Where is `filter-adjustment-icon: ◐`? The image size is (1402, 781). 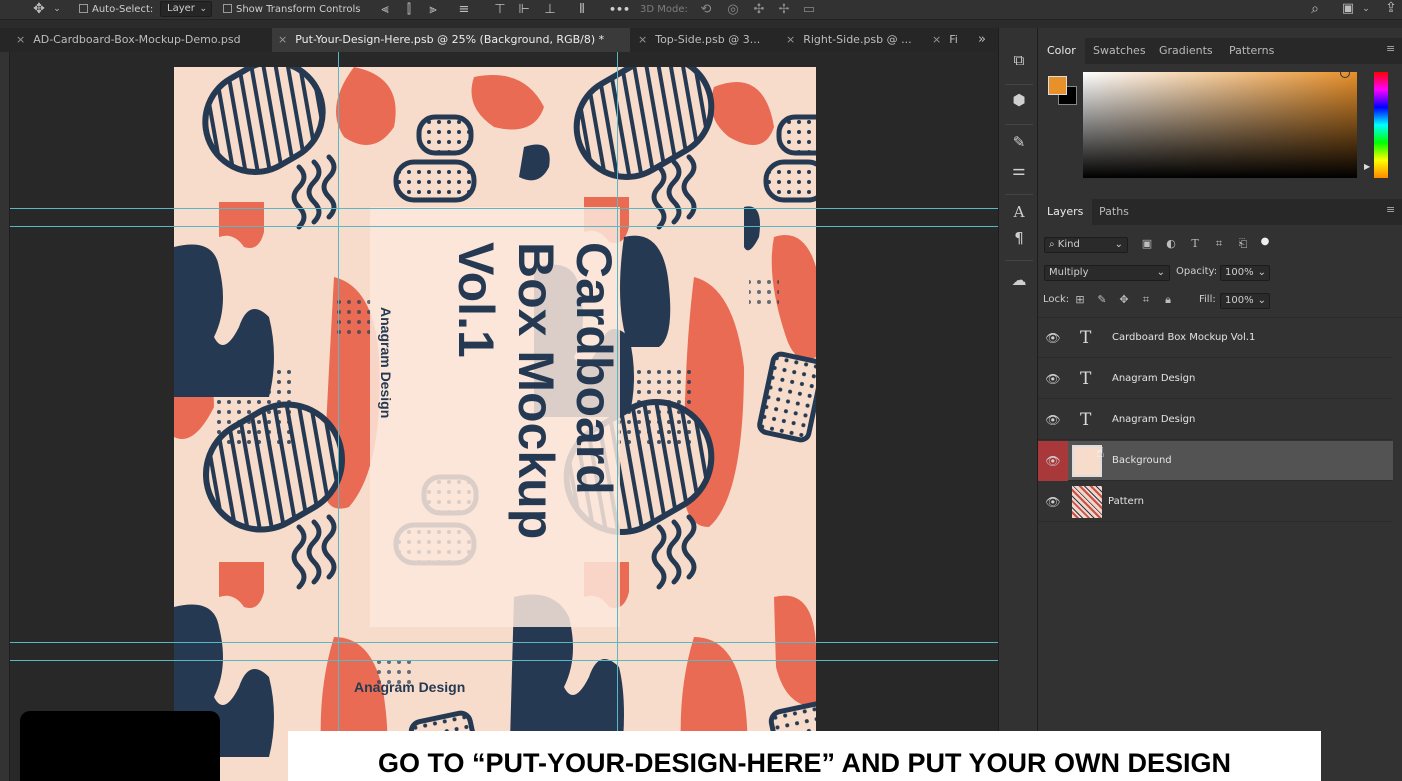
filter-adjustment-icon: ◐ is located at coordinates (1171, 244).